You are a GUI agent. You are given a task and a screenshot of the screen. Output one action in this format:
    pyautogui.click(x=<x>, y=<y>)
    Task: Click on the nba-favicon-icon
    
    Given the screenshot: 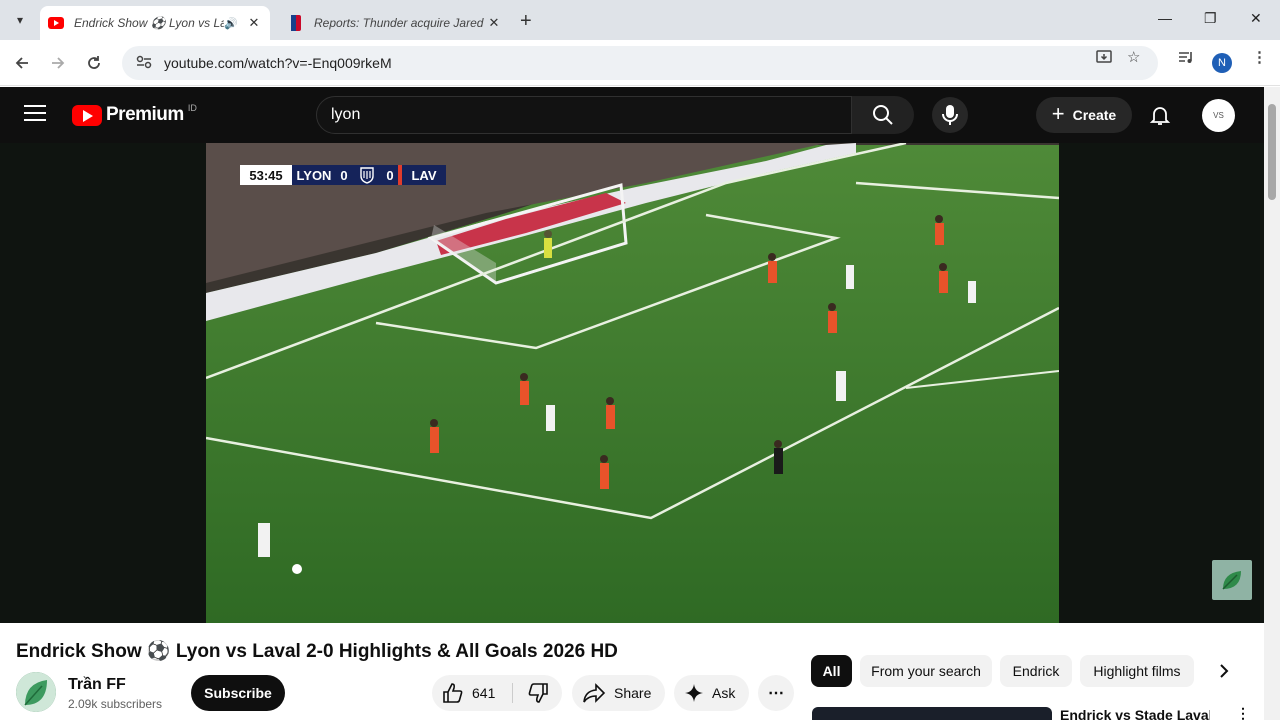 What is the action you would take?
    pyautogui.click(x=296, y=23)
    